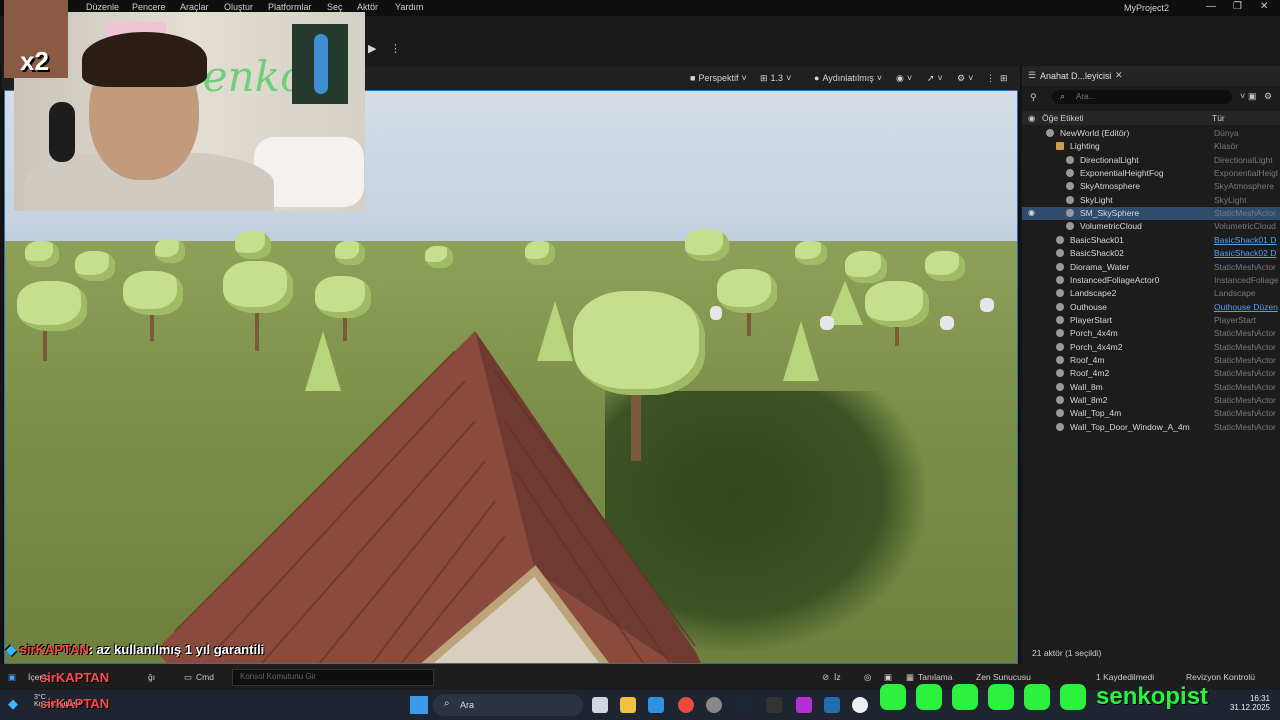  I want to click on outliner-row: Wall_Top_Door_Window_A_4m StaticMeshActor, so click(1151, 427).